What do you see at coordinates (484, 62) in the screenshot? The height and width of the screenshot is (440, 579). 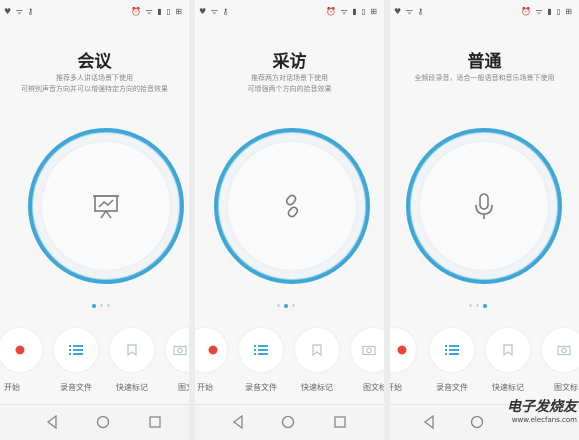 I see `mode-title: 普通` at bounding box center [484, 62].